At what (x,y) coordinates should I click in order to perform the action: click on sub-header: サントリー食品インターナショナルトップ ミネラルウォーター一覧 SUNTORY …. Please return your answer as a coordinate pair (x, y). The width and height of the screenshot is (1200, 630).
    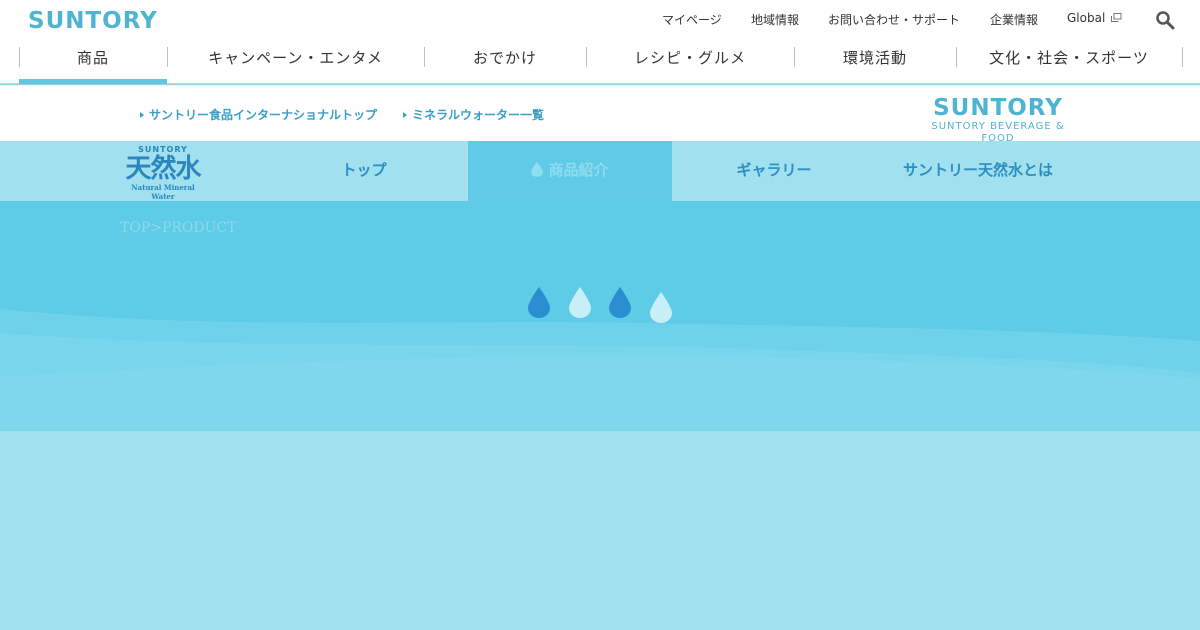
    Looking at the image, I should click on (600, 114).